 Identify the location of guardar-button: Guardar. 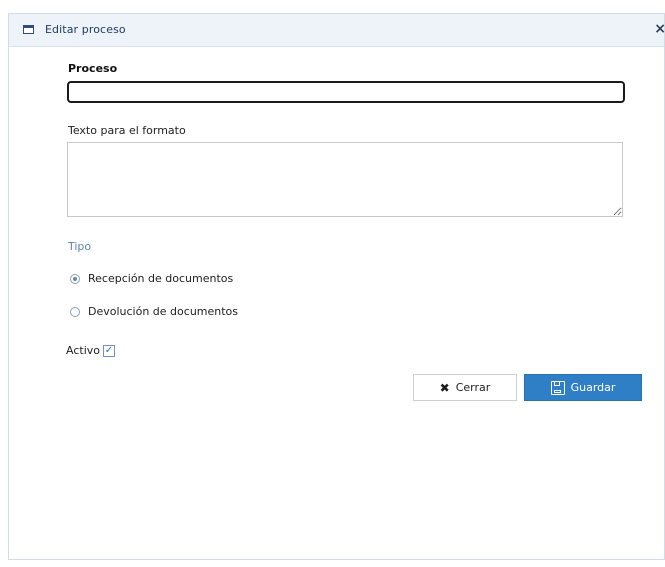
(583, 387).